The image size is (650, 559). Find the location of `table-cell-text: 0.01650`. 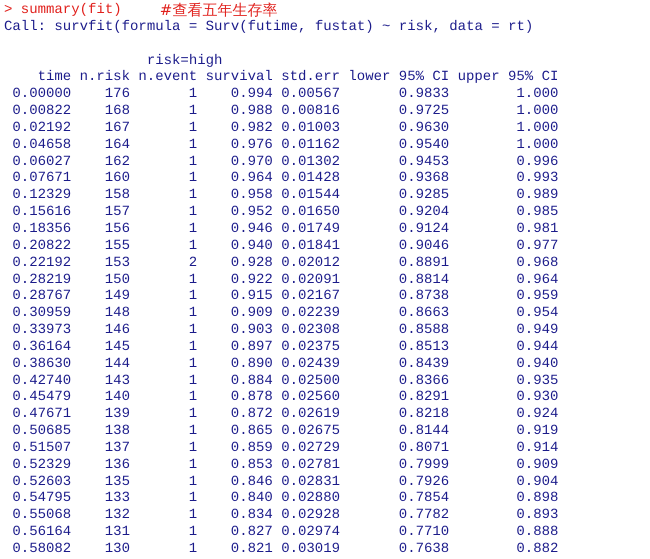

table-cell-text: 0.01650 is located at coordinates (310, 212).